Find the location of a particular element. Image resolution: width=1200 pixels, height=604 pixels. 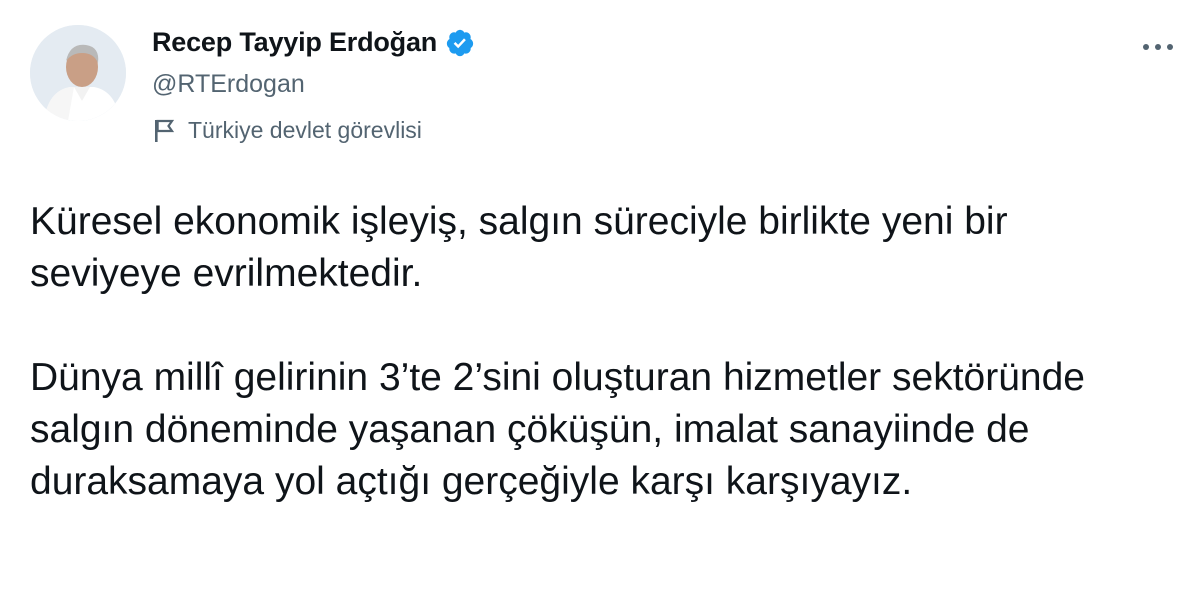

account-label-text: Türkiye devlet görevlisi is located at coordinates (305, 130).